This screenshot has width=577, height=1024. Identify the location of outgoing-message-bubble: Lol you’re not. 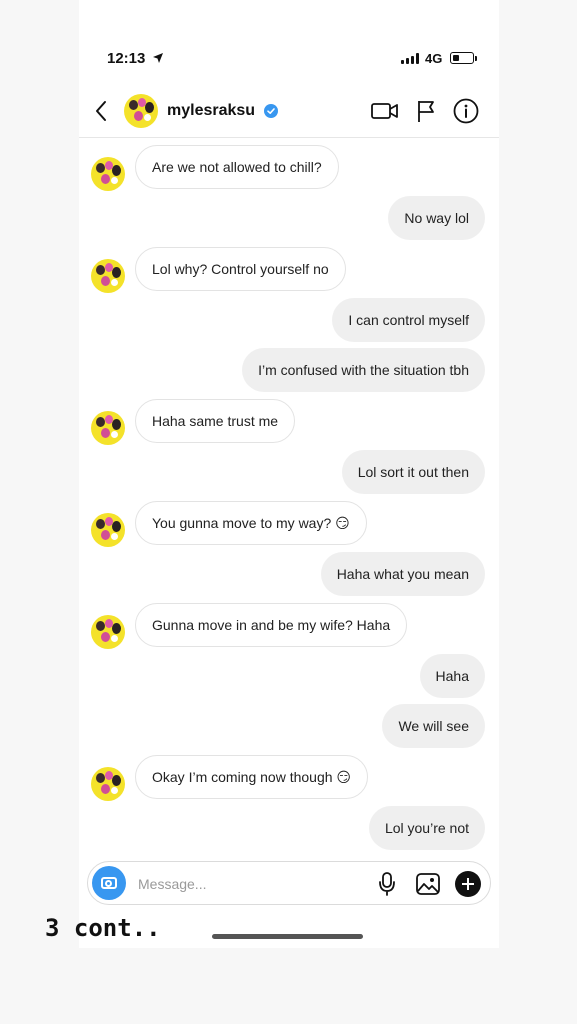
(426, 828).